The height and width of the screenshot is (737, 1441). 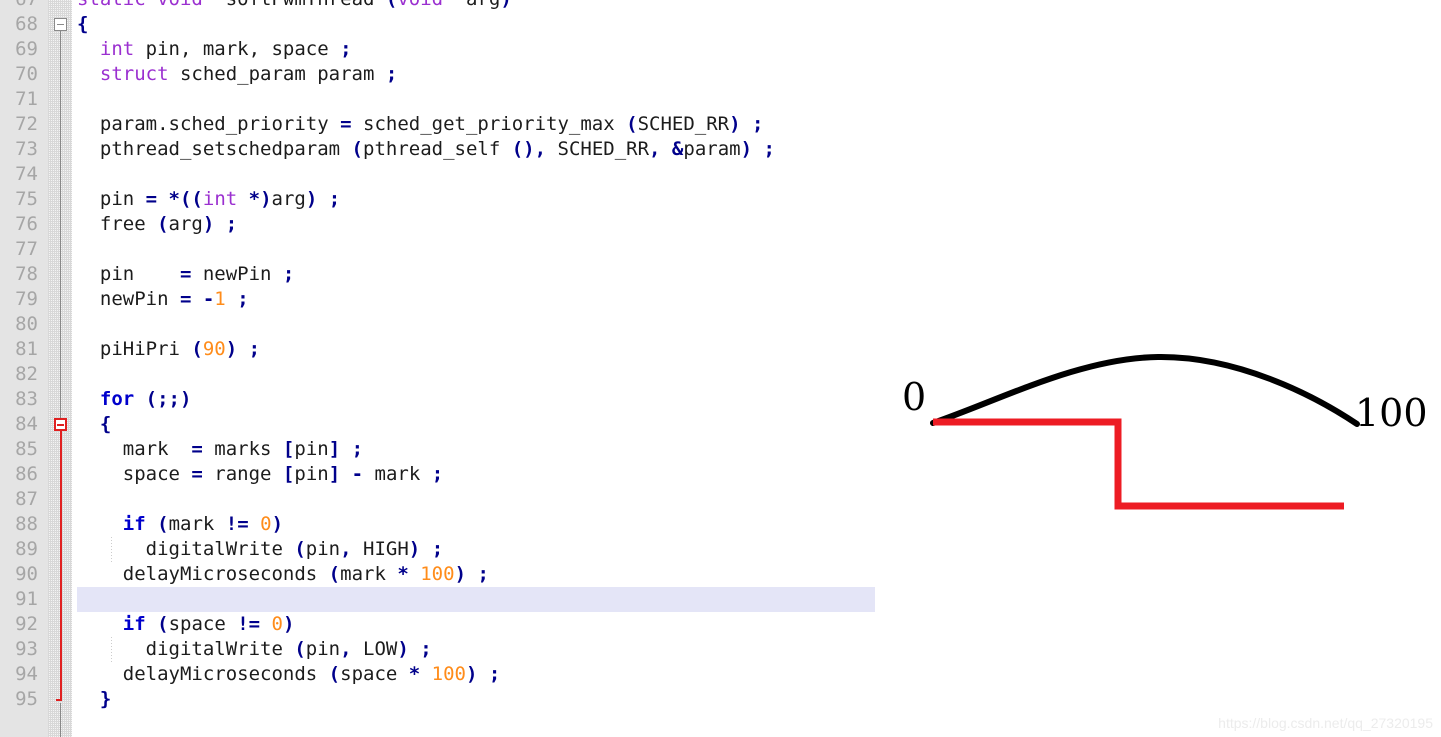 What do you see at coordinates (19, 24) in the screenshot?
I see `line-number: 68` at bounding box center [19, 24].